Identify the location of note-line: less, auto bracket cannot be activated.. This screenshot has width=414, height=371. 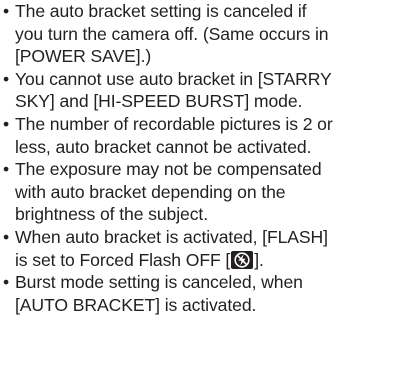
(163, 146).